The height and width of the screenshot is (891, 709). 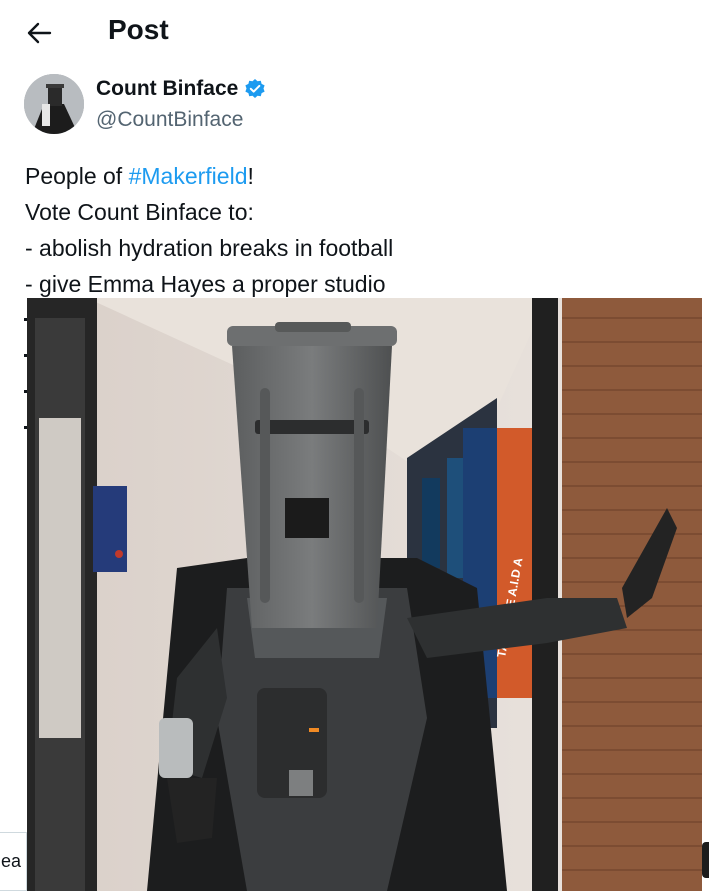 What do you see at coordinates (705, 860) in the screenshot?
I see `floating-button-partial` at bounding box center [705, 860].